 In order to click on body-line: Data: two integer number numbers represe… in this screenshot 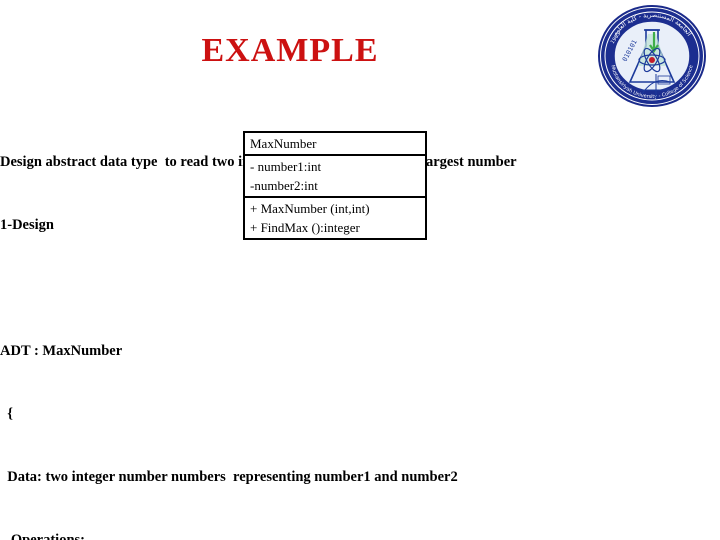, I will do `click(229, 477)`.